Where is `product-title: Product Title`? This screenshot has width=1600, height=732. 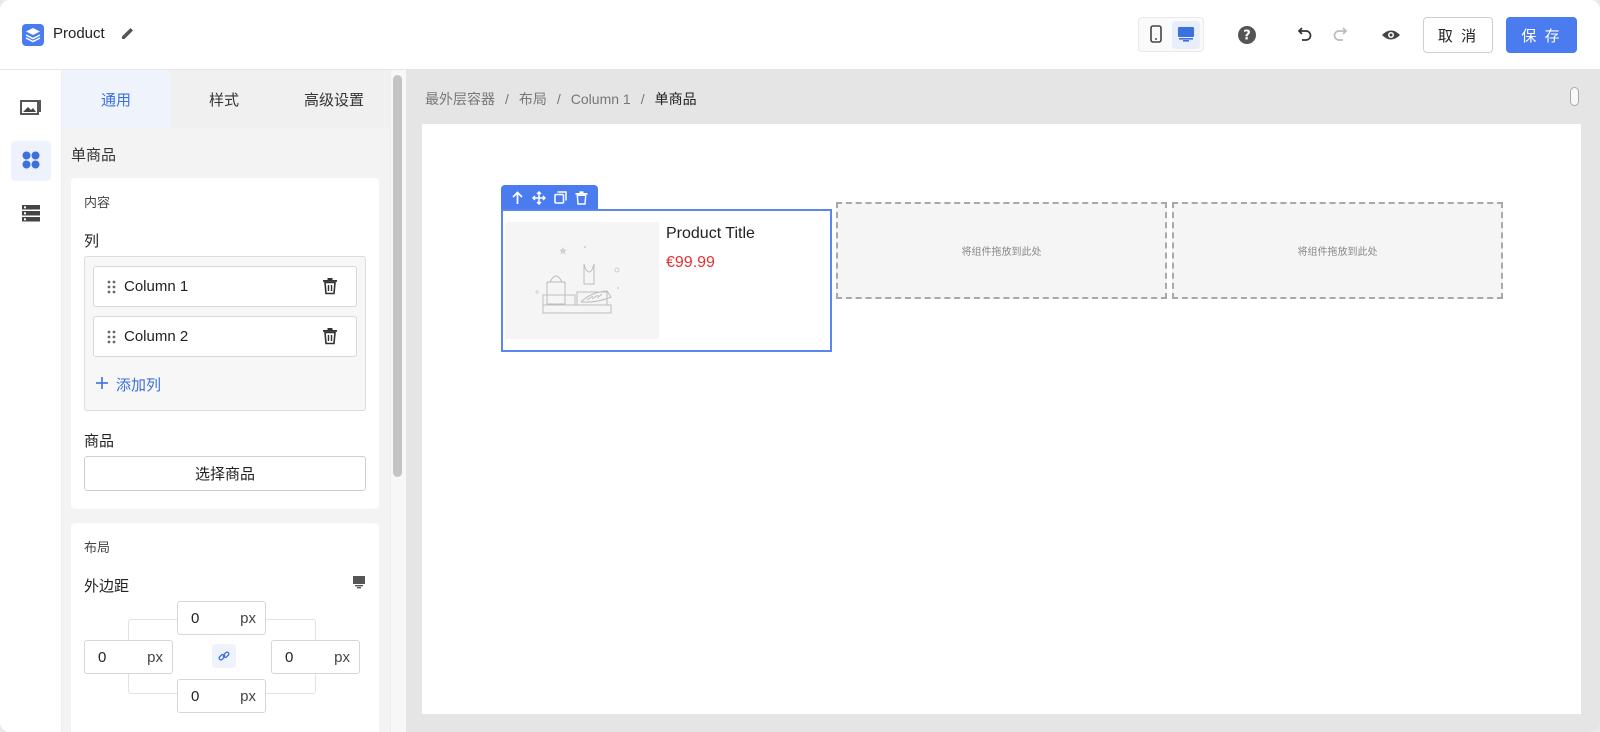 product-title: Product Title is located at coordinates (710, 233).